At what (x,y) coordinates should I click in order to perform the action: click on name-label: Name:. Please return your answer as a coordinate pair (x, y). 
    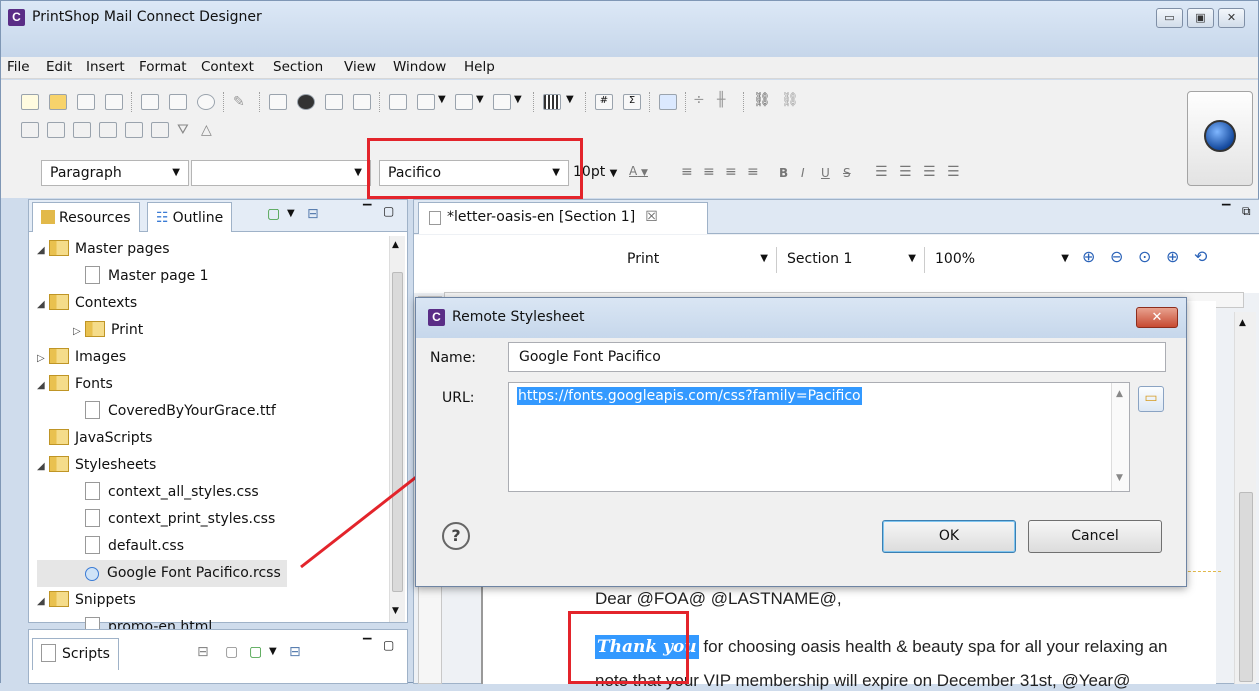
    Looking at the image, I should click on (453, 358).